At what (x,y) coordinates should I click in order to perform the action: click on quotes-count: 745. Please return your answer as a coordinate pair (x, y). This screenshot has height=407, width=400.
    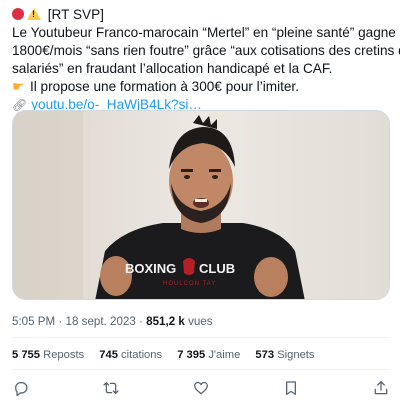
    Looking at the image, I should click on (108, 355).